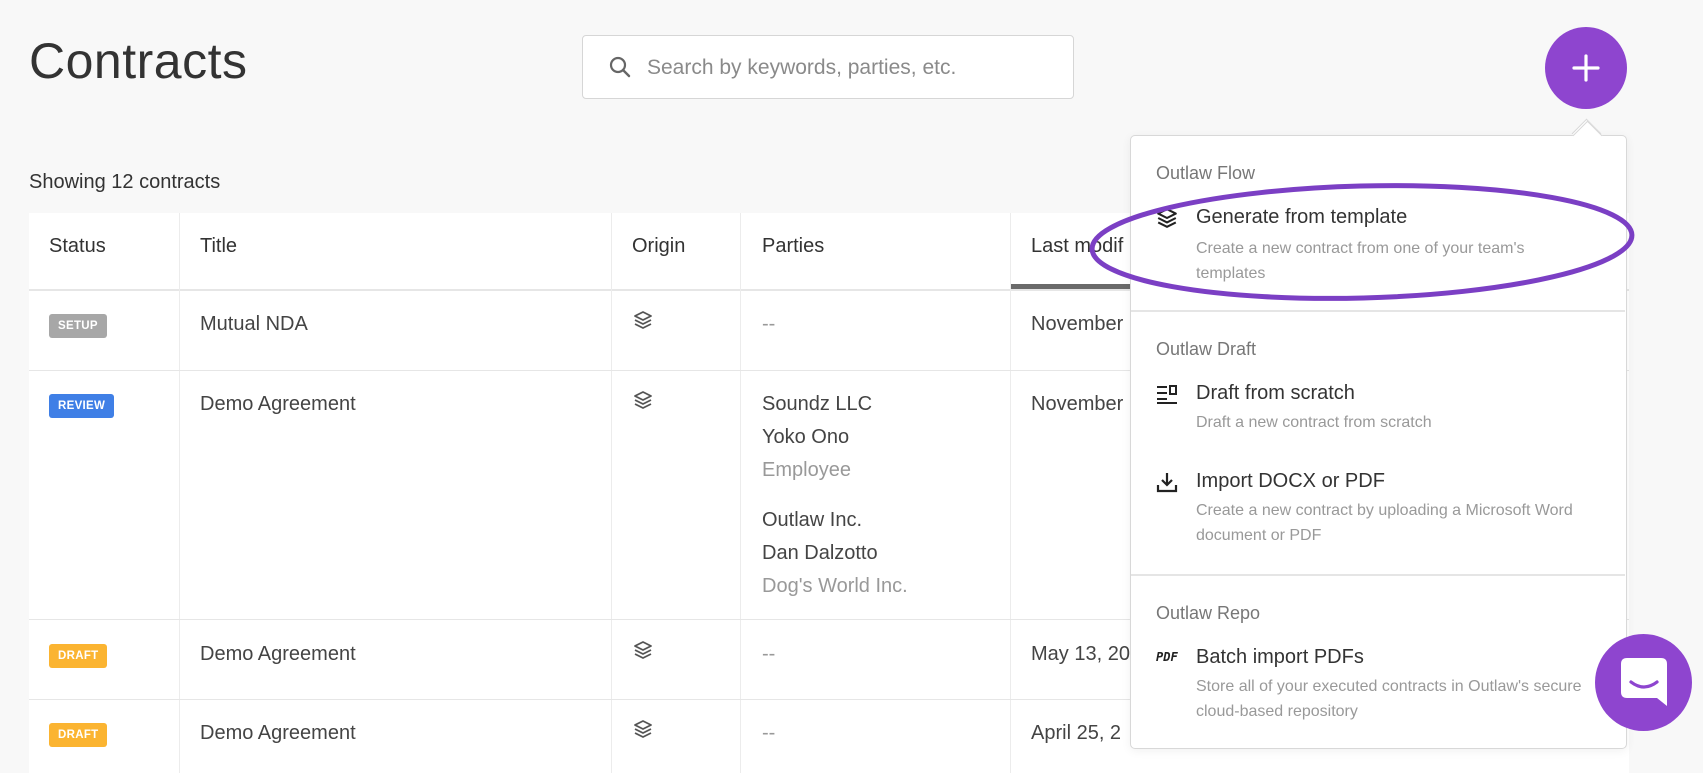 This screenshot has height=773, width=1703. I want to click on status-badge: SETUP, so click(78, 326).